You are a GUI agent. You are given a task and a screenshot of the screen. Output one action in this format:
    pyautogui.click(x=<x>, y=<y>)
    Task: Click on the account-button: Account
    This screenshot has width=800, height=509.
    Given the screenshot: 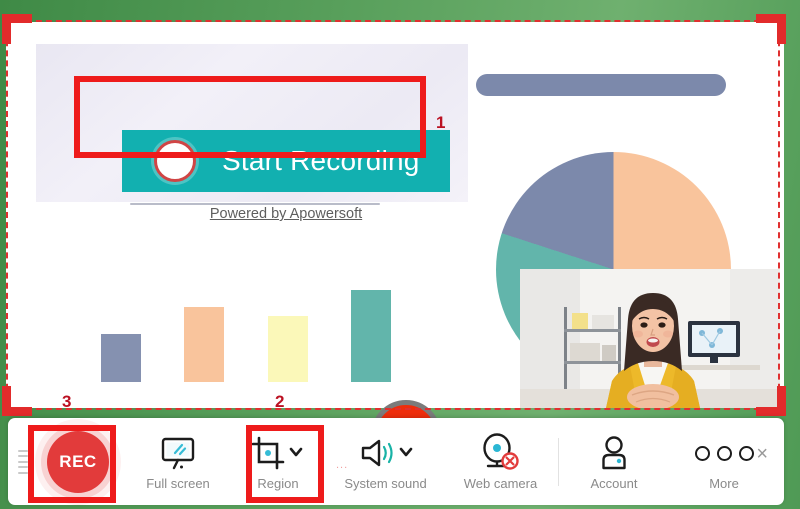 What is the action you would take?
    pyautogui.click(x=614, y=462)
    